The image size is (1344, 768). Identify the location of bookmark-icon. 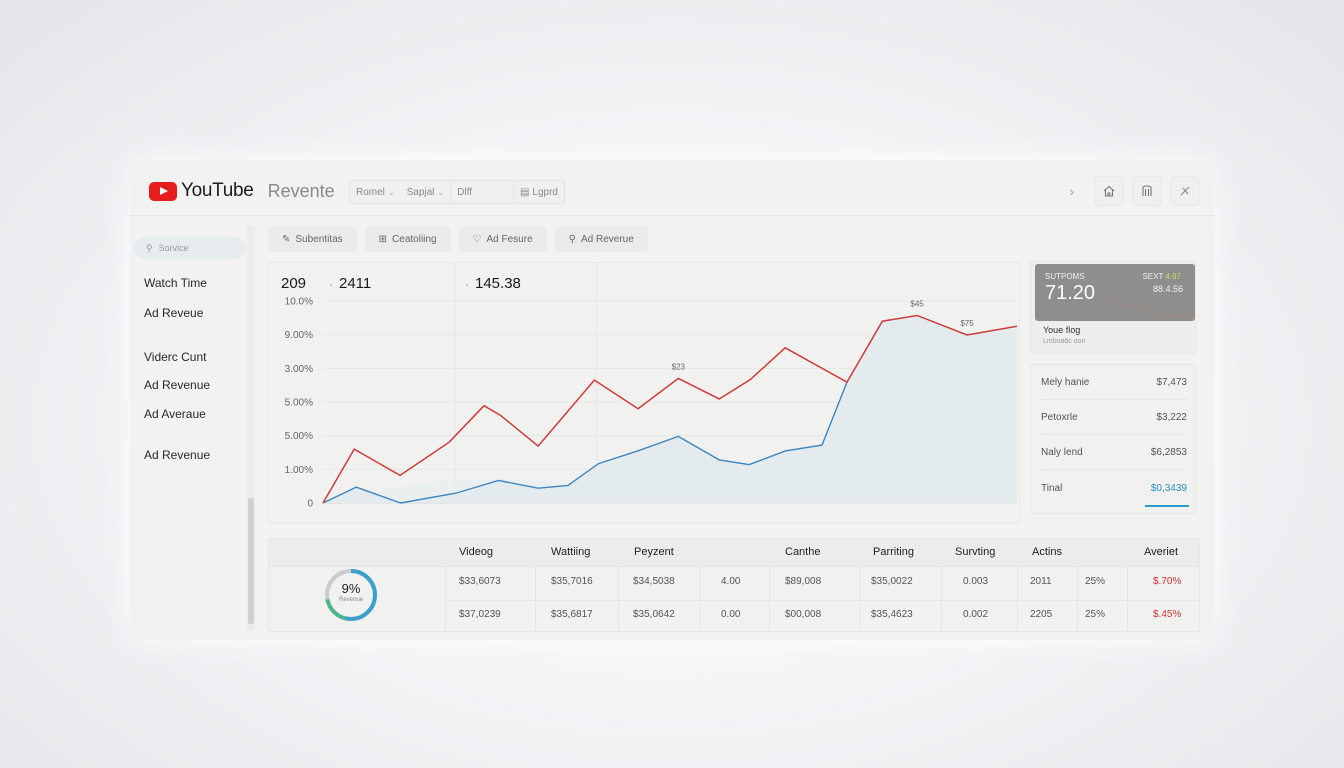
(1147, 190).